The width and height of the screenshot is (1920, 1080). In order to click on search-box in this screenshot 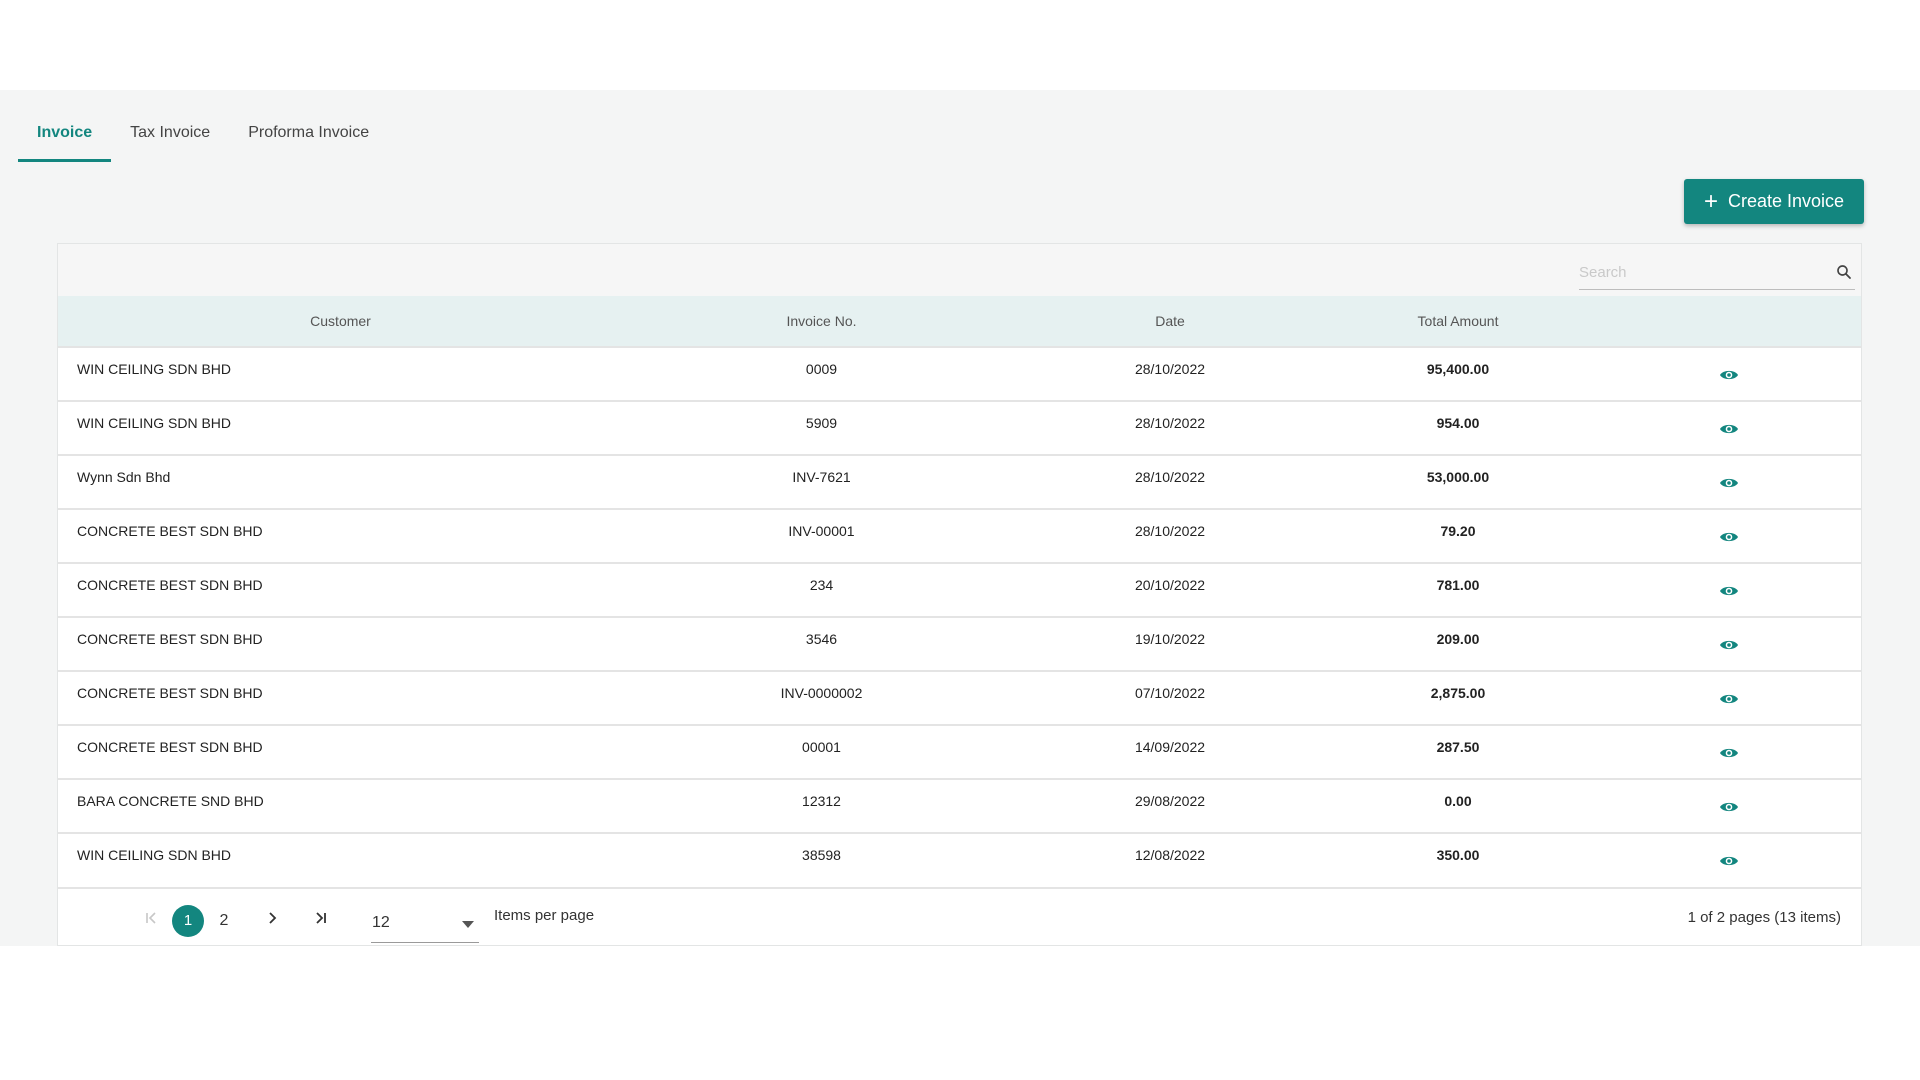, I will do `click(1717, 272)`.